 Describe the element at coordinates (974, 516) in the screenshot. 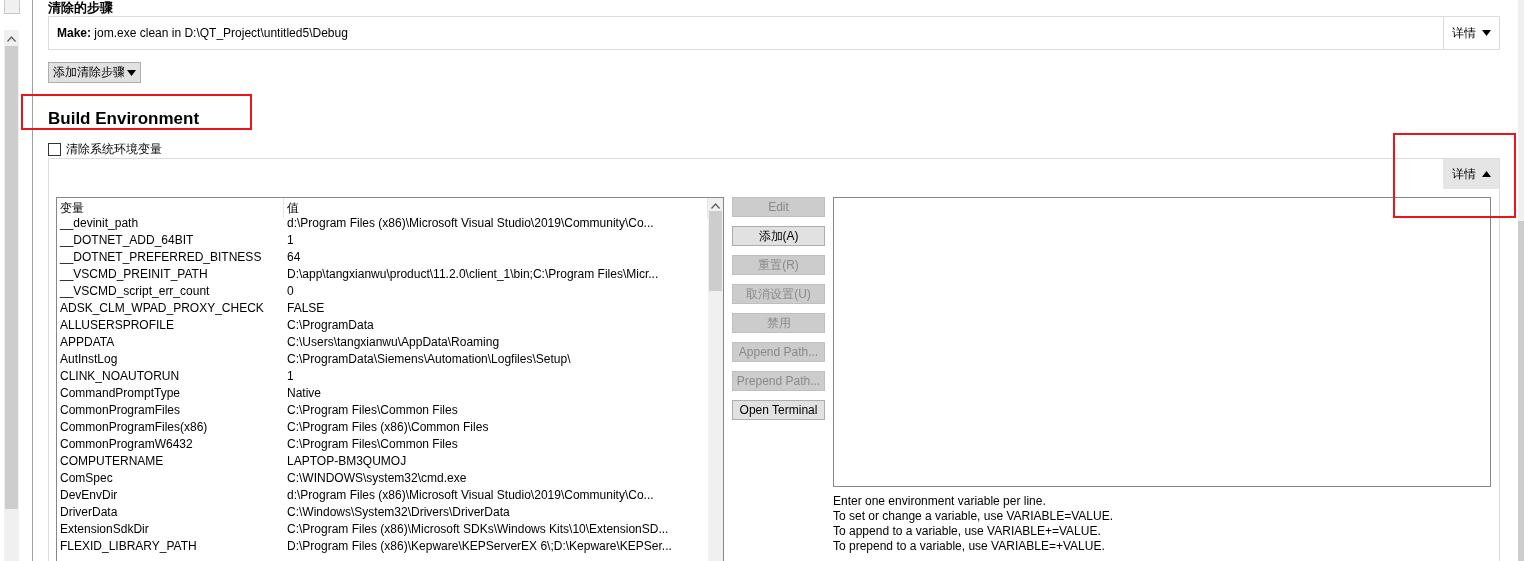

I see `help-text: To set or change a variable, use VARIABLE=VALUE.` at that location.